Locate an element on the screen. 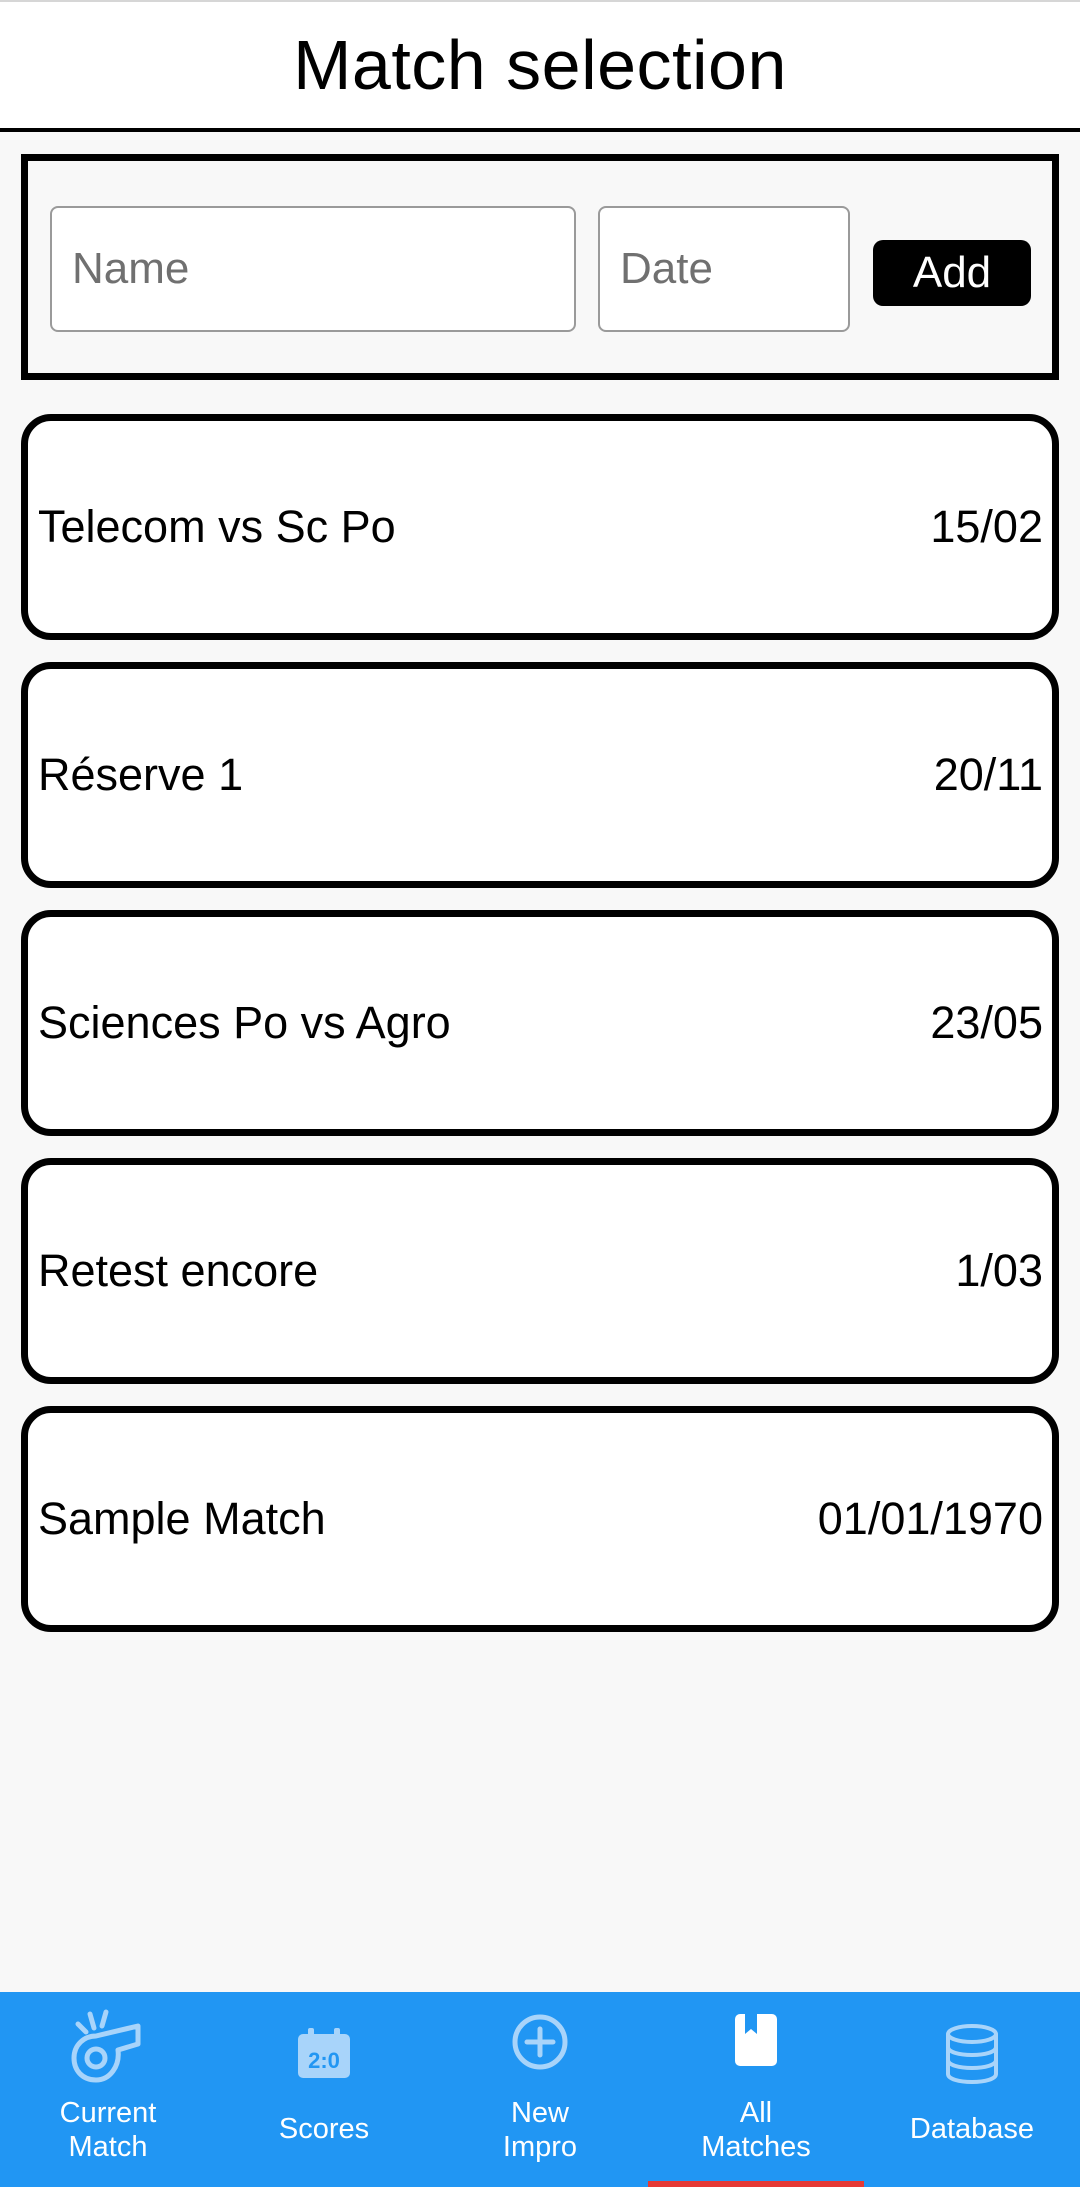 The width and height of the screenshot is (1080, 2187). date-input is located at coordinates (724, 269).